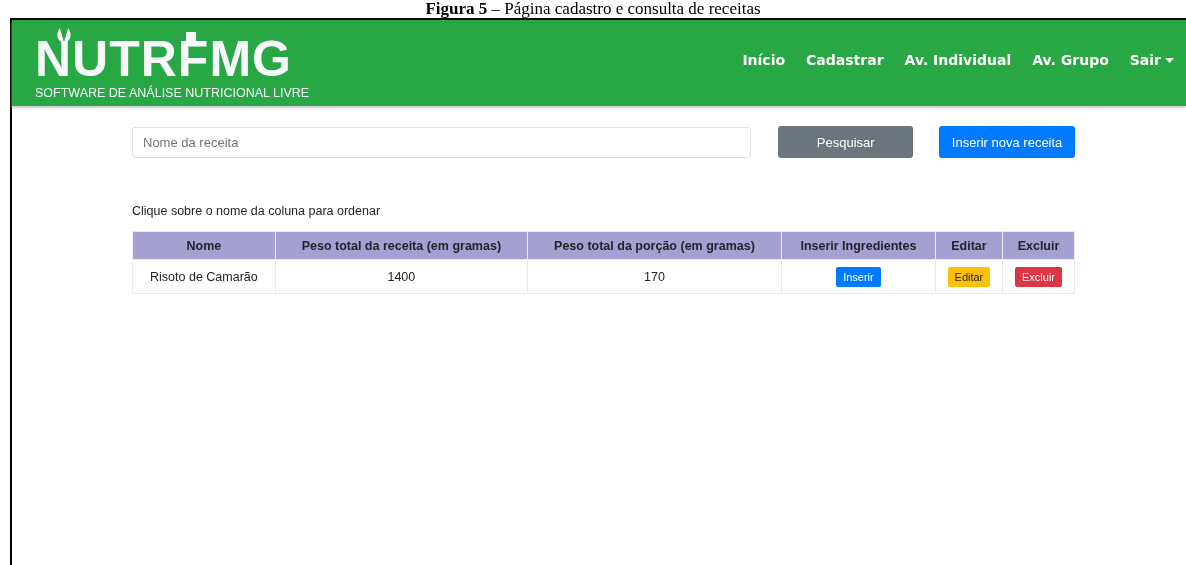  Describe the element at coordinates (593, 9) in the screenshot. I see `figure-caption: Figura 5 – Página cadastro e consulta de receitas` at that location.